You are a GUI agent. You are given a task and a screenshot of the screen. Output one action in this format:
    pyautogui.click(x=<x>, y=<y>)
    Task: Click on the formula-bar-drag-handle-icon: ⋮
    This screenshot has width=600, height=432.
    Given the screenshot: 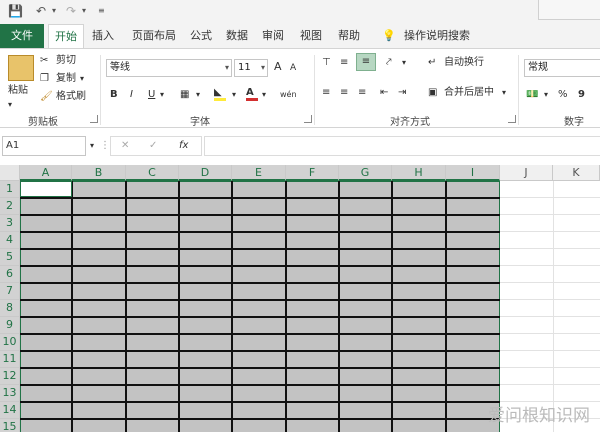 What is the action you would take?
    pyautogui.click(x=105, y=146)
    